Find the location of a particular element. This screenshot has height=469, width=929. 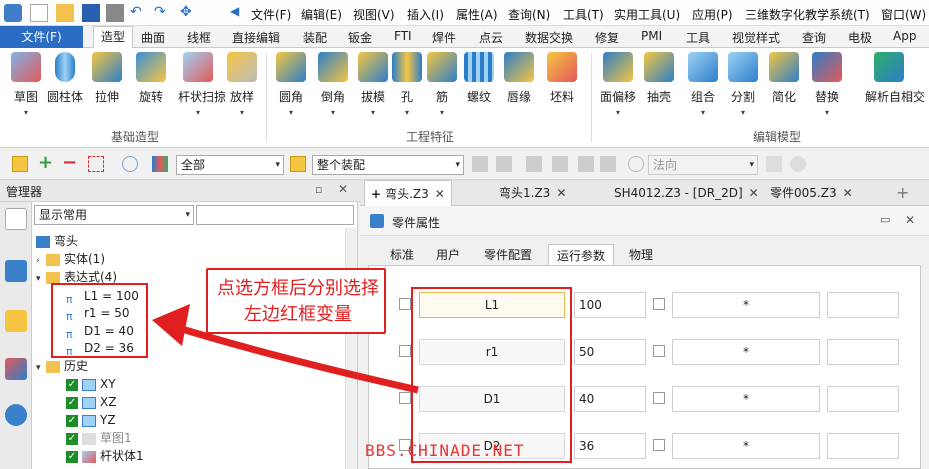

watermark: BBS.CHINADE.NET is located at coordinates (445, 450).